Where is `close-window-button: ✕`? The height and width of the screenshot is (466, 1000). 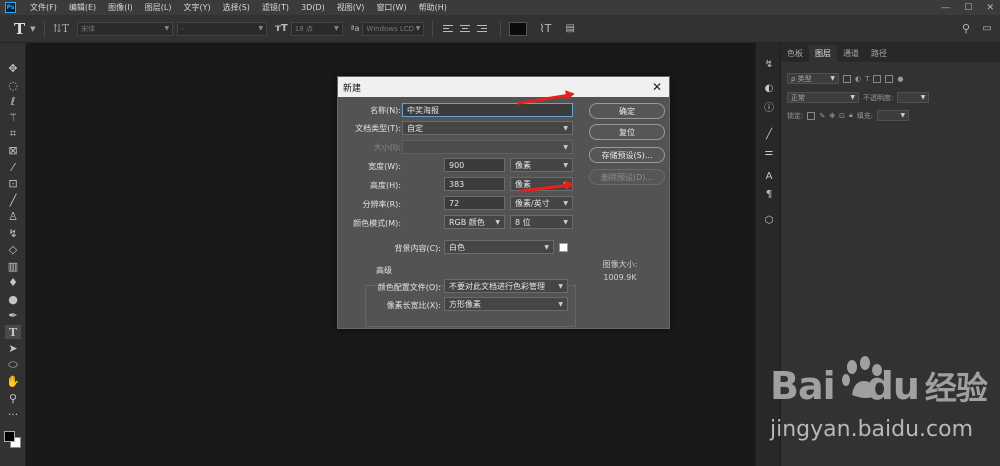
close-window-button: ✕ is located at coordinates (990, 8).